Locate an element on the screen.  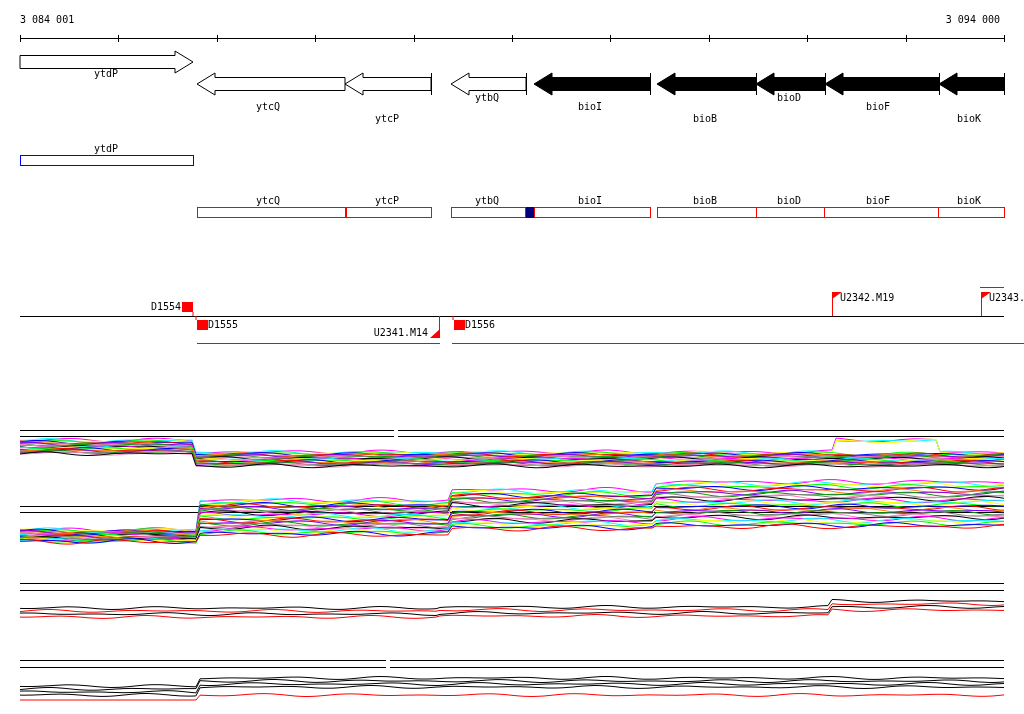
segment-line is located at coordinates (992, 287).